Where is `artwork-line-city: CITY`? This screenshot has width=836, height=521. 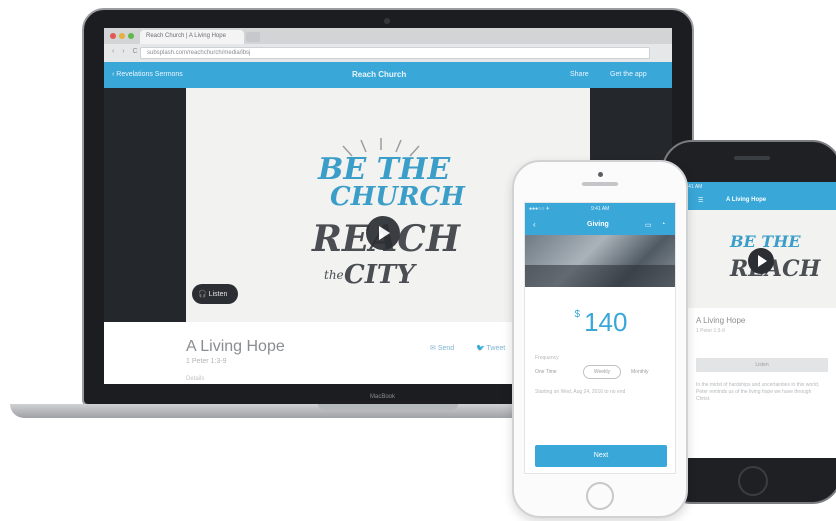
artwork-line-city: CITY is located at coordinates (379, 275).